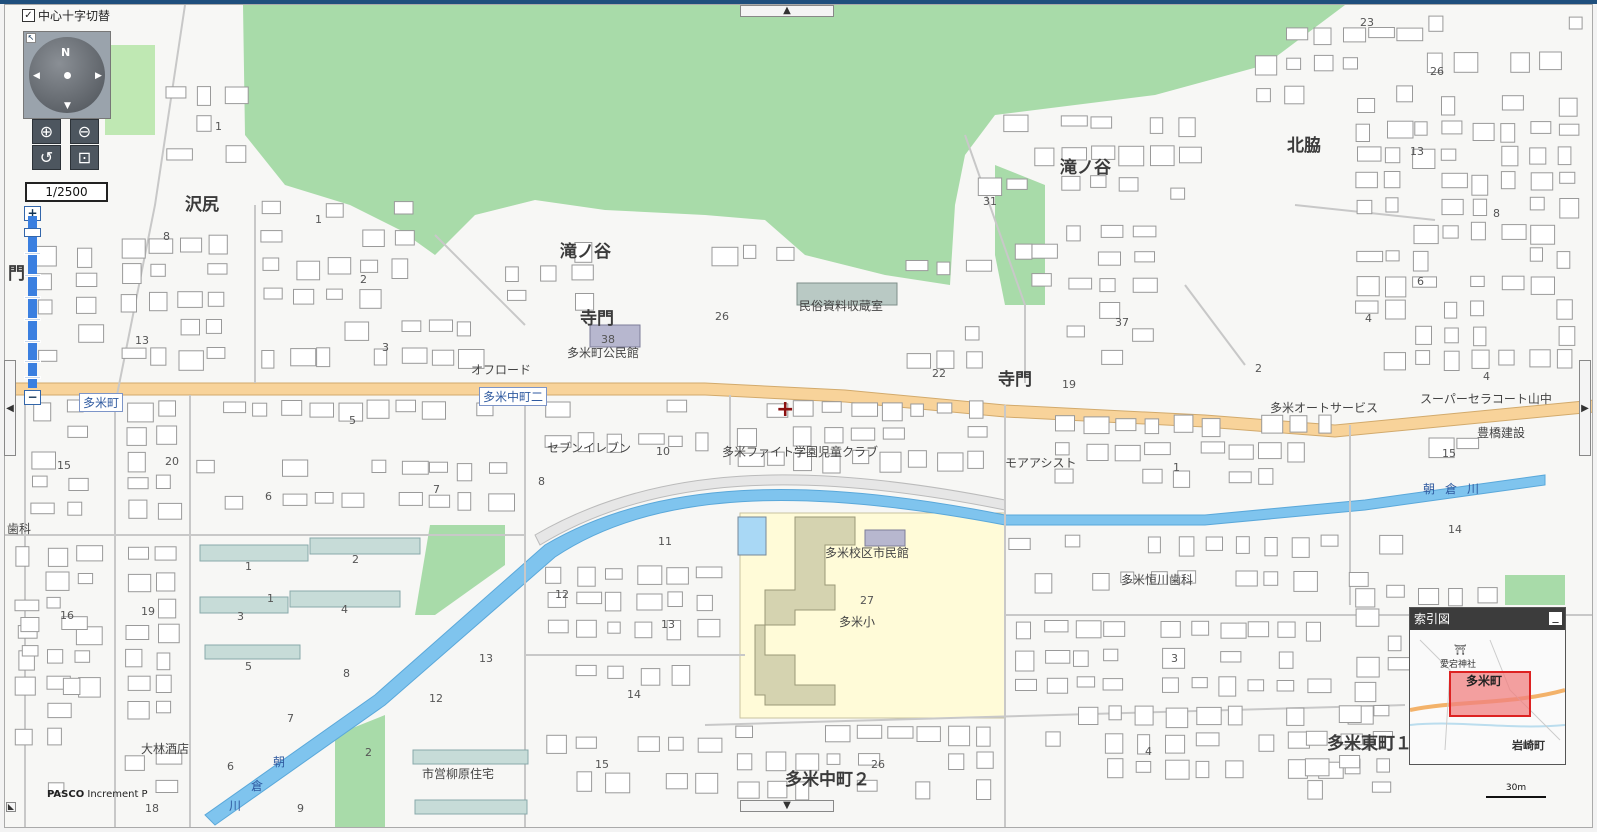 The image size is (1597, 832). Describe the element at coordinates (1367, 22) in the screenshot. I see `lot-number: 23` at that location.